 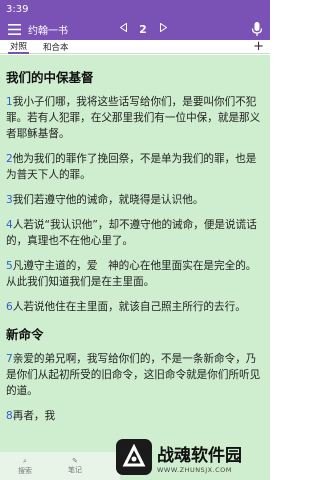 I want to click on verse-number: 4, so click(x=9, y=225).